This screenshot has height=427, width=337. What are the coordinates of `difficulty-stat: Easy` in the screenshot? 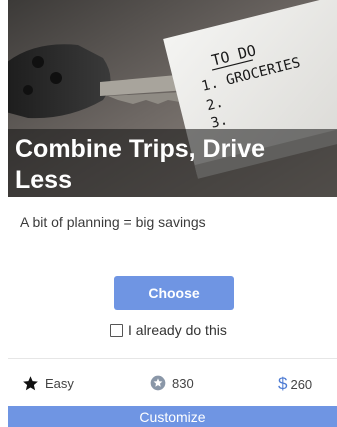 It's located at (48, 383).